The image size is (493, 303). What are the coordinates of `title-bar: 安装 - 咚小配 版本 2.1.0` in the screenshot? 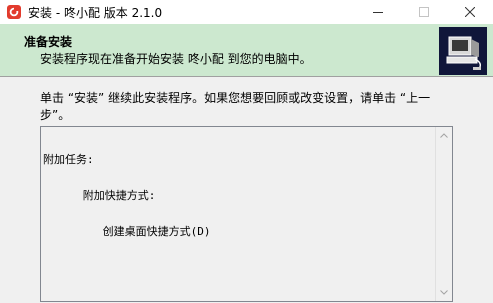 It's located at (246, 12).